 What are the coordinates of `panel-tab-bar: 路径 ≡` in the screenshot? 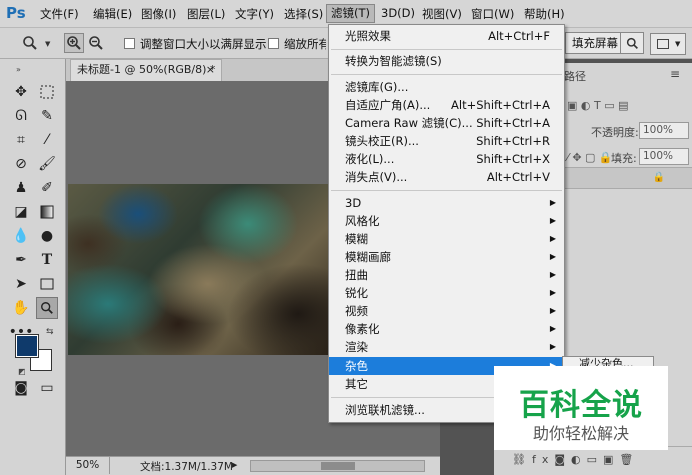 It's located at (627, 75).